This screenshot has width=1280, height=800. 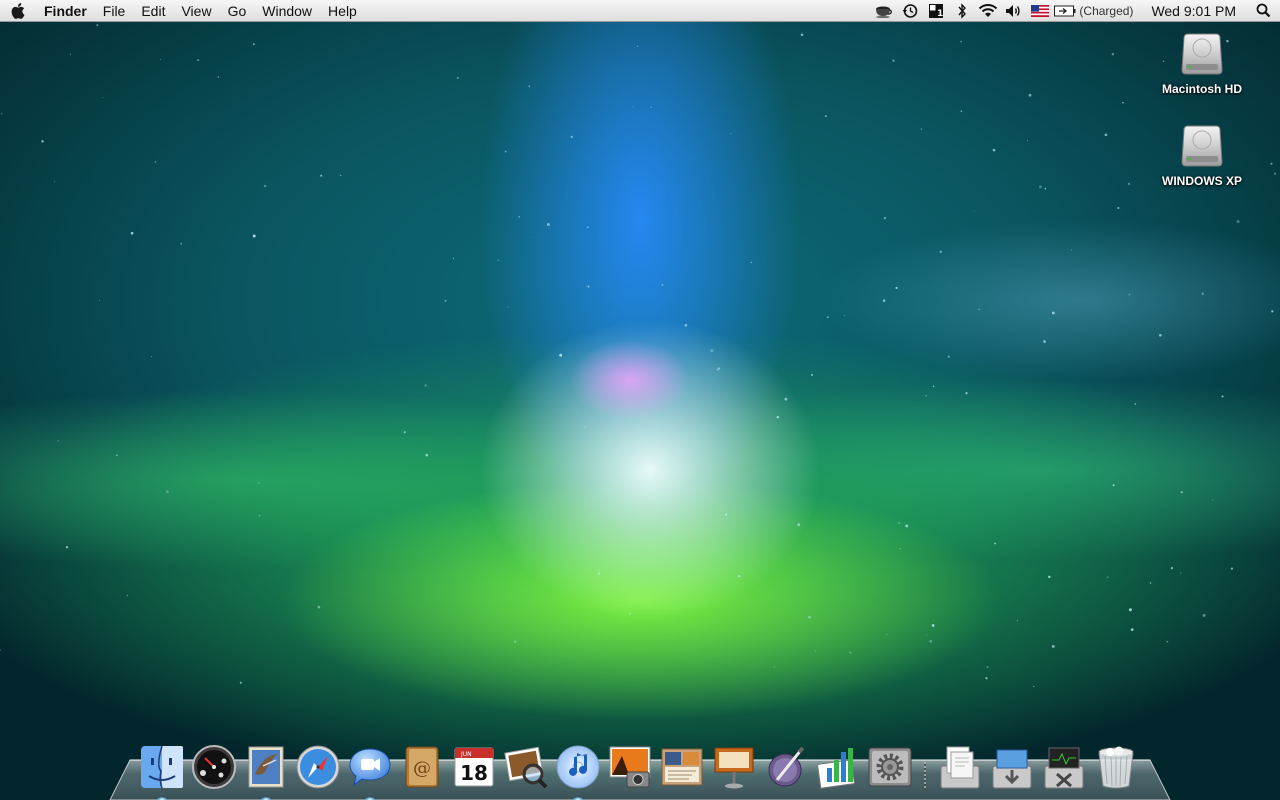 I want to click on dock-itunes, so click(x=578, y=769).